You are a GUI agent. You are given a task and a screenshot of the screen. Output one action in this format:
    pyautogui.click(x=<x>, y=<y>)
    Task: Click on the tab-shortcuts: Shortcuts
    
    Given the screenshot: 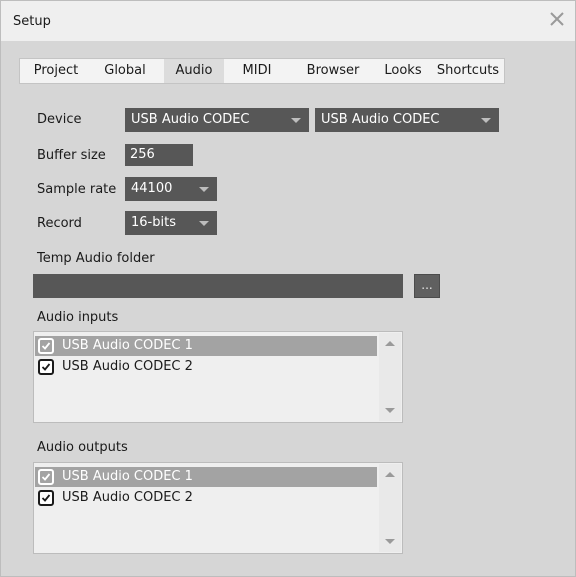 What is the action you would take?
    pyautogui.click(x=468, y=71)
    